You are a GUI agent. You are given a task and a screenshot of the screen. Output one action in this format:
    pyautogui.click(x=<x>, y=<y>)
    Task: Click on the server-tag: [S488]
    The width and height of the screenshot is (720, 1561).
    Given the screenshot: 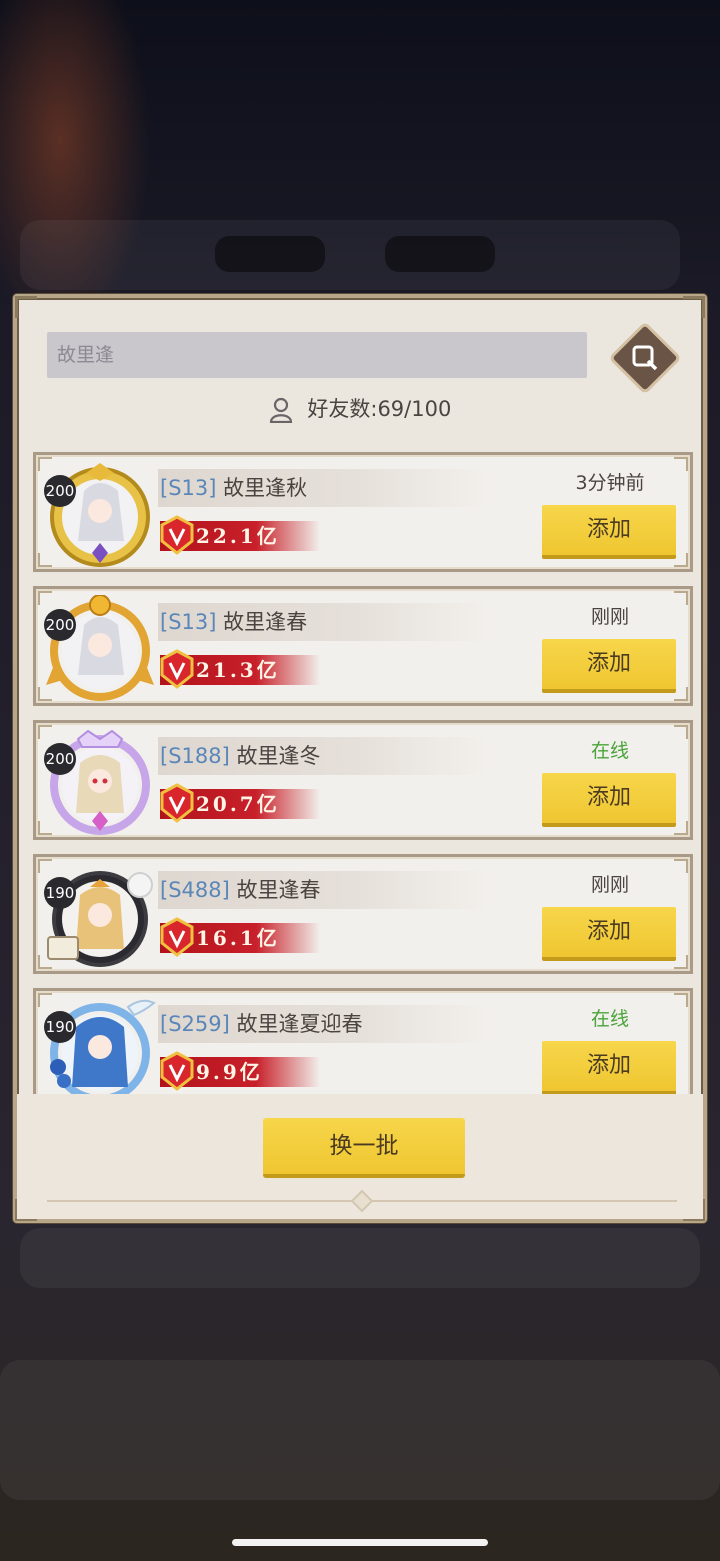 What is the action you would take?
    pyautogui.click(x=195, y=890)
    